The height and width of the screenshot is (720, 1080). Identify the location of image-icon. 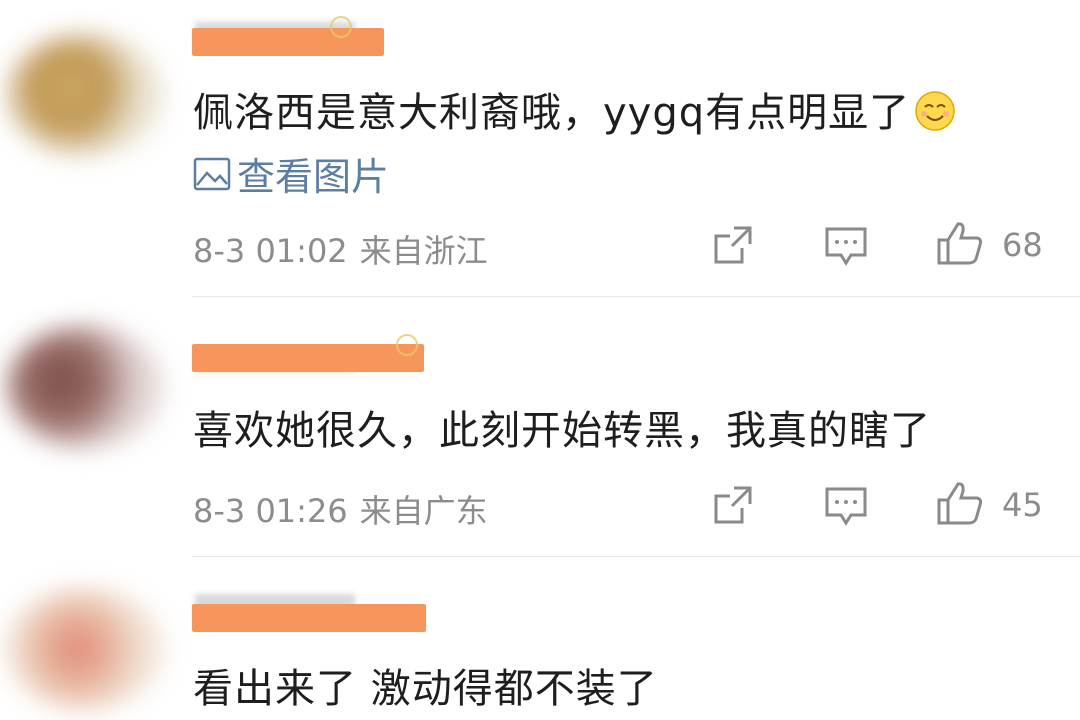
(212, 173).